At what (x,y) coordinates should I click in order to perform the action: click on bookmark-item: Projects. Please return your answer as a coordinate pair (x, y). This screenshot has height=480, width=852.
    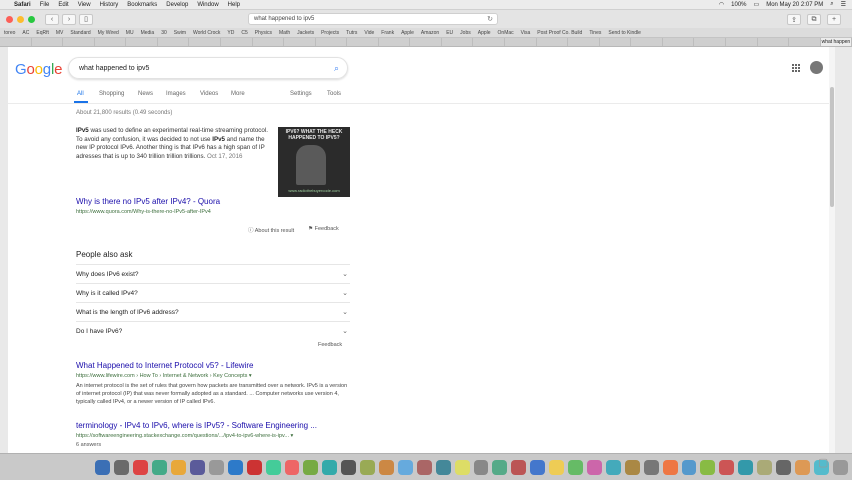
    Looking at the image, I should click on (330, 33).